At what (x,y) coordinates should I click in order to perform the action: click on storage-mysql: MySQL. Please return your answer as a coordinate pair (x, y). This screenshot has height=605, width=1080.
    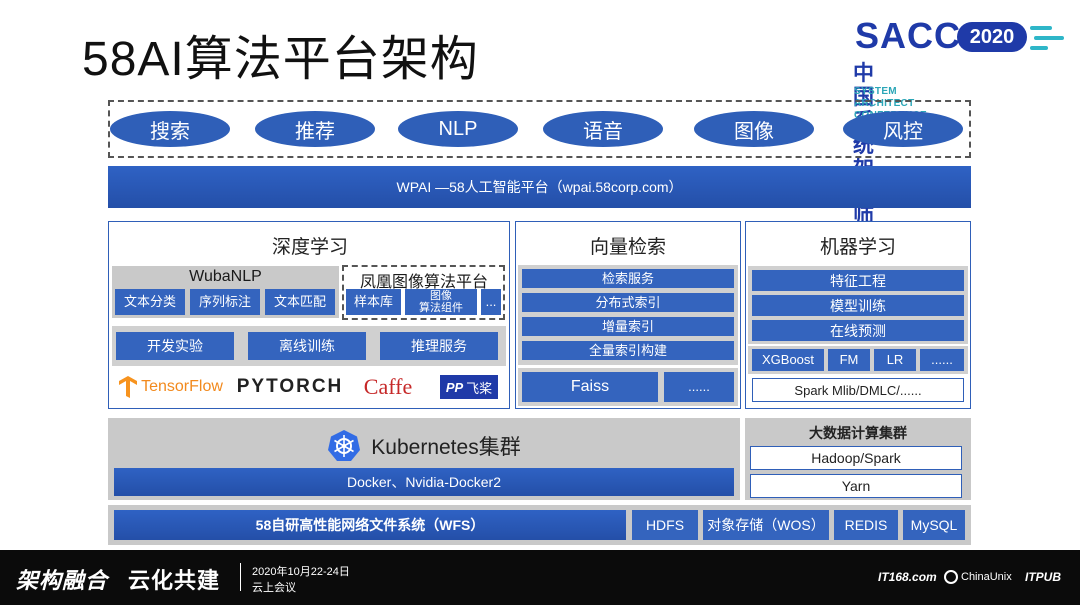
    Looking at the image, I should click on (934, 525).